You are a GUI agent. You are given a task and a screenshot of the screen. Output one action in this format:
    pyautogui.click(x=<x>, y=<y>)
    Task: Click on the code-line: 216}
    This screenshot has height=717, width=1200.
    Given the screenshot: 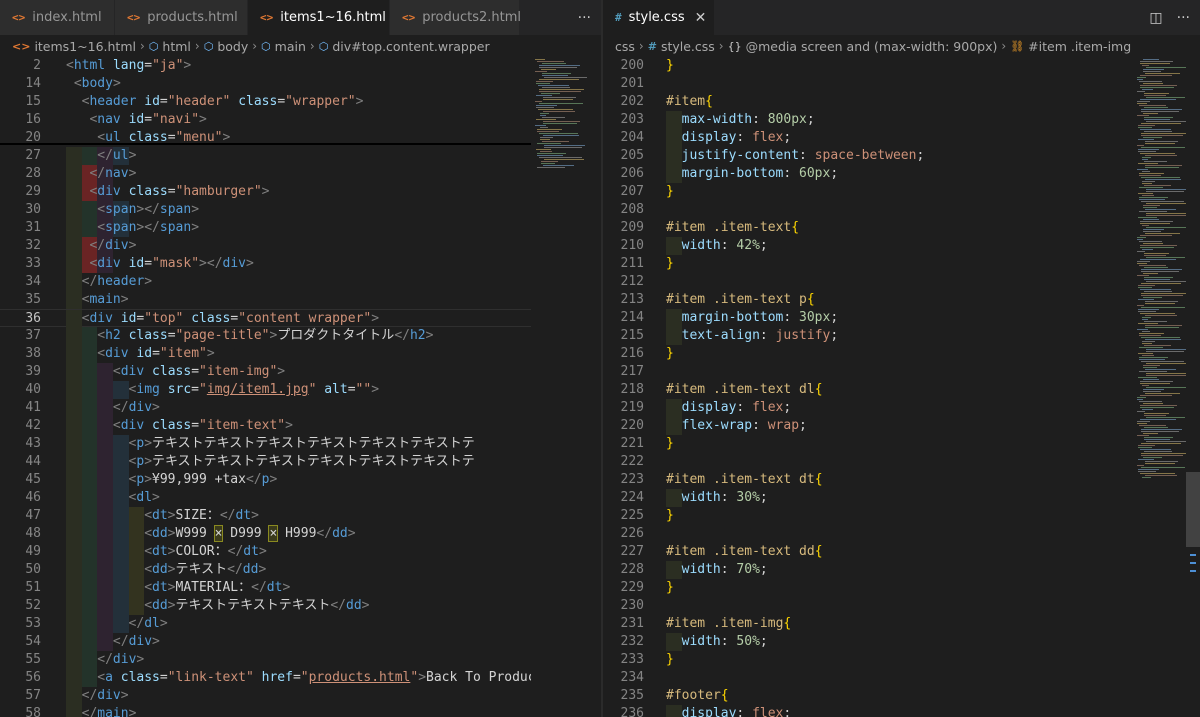 What is the action you would take?
    pyautogui.click(x=868, y=354)
    